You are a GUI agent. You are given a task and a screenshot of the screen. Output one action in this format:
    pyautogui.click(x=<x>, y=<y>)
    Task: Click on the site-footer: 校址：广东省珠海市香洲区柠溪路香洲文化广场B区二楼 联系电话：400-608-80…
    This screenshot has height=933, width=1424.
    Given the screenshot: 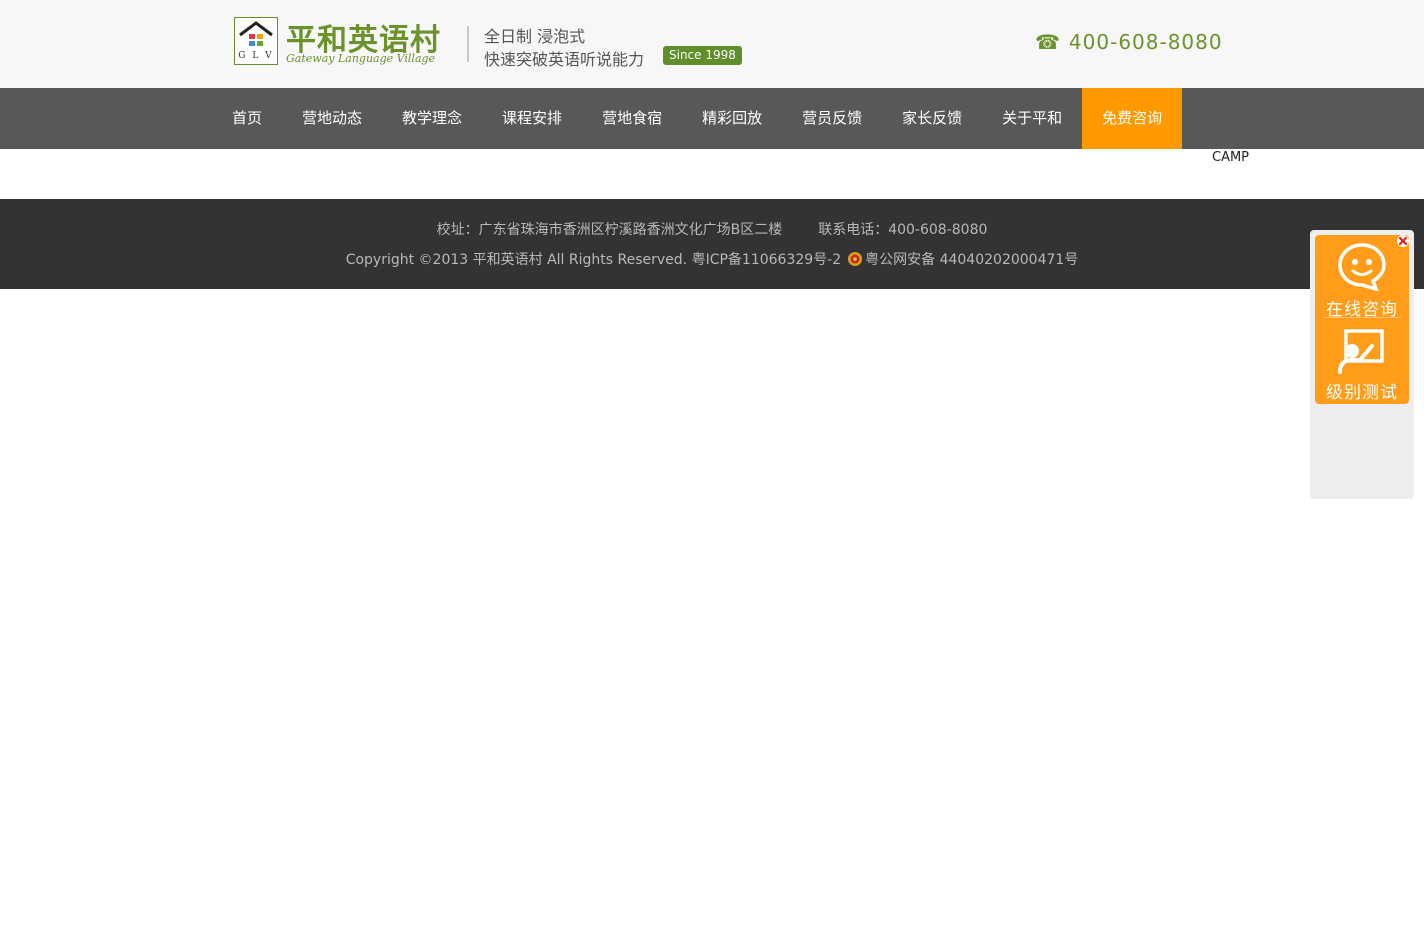 What is the action you would take?
    pyautogui.click(x=712, y=244)
    